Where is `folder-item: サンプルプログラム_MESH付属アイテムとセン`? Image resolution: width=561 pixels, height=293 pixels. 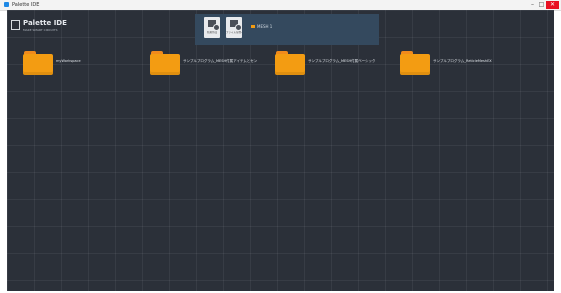 folder-item: サンプルプログラム_MESH付属アイテムとセン is located at coordinates (210, 65).